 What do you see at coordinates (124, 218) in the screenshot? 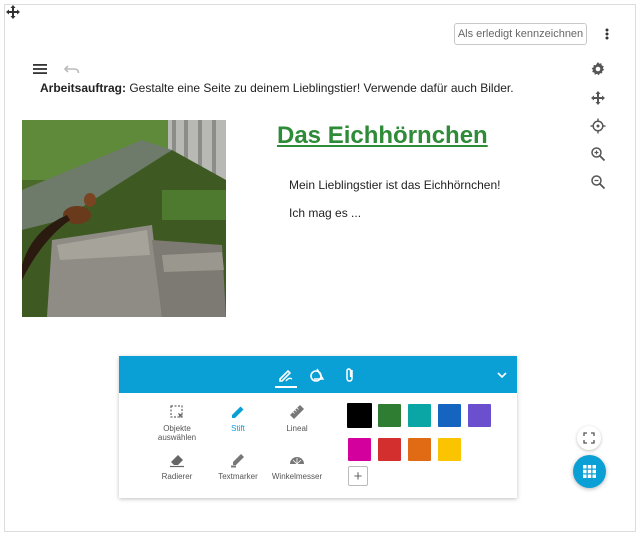
I see `squirrel-photo` at bounding box center [124, 218].